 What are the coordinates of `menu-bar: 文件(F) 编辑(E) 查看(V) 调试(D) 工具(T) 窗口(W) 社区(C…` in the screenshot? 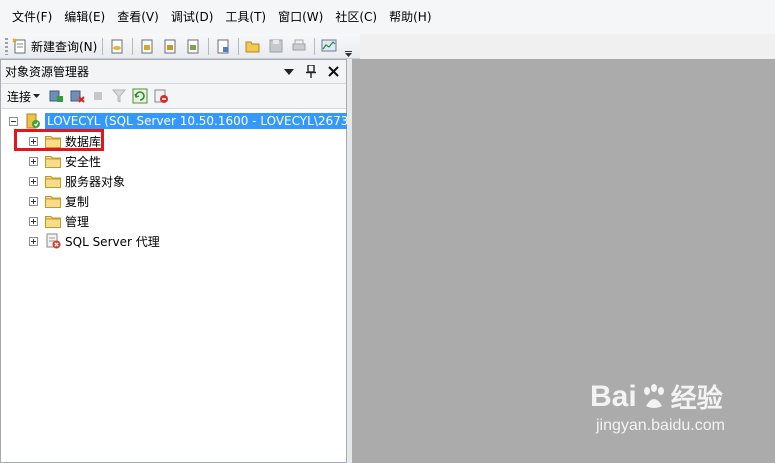 It's located at (387, 17).